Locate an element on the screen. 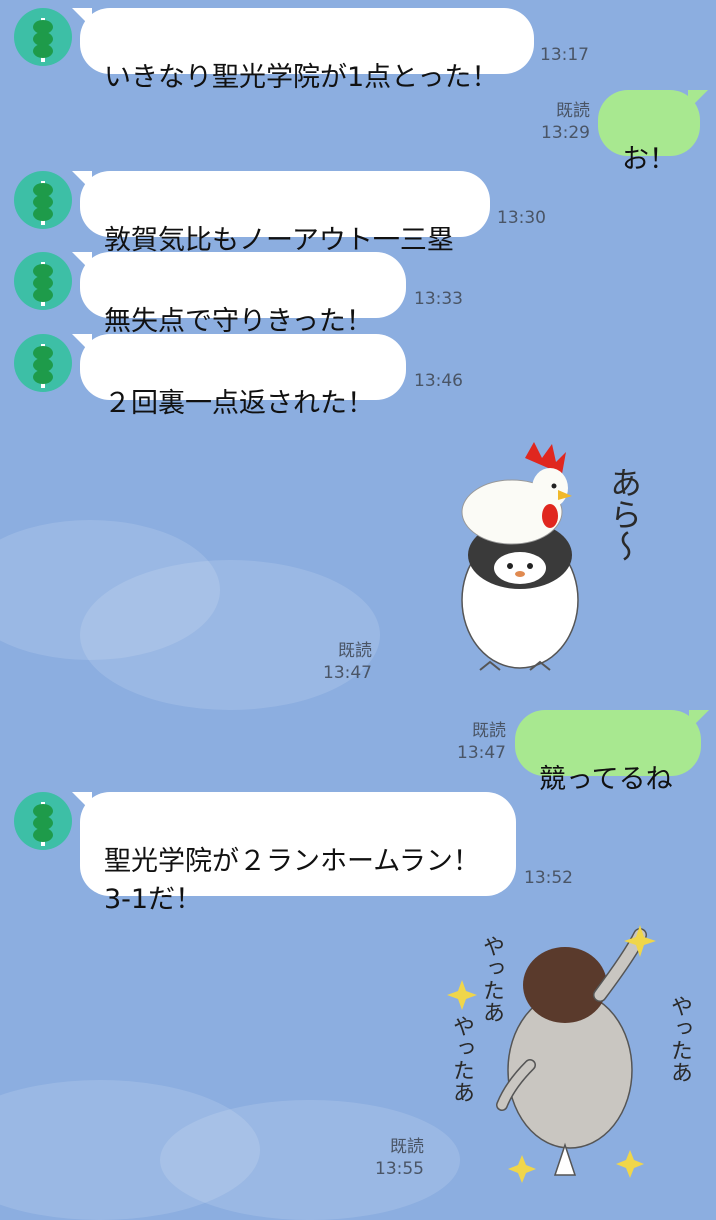  message-bubble: 無失点で守りきった！ is located at coordinates (239, 294).